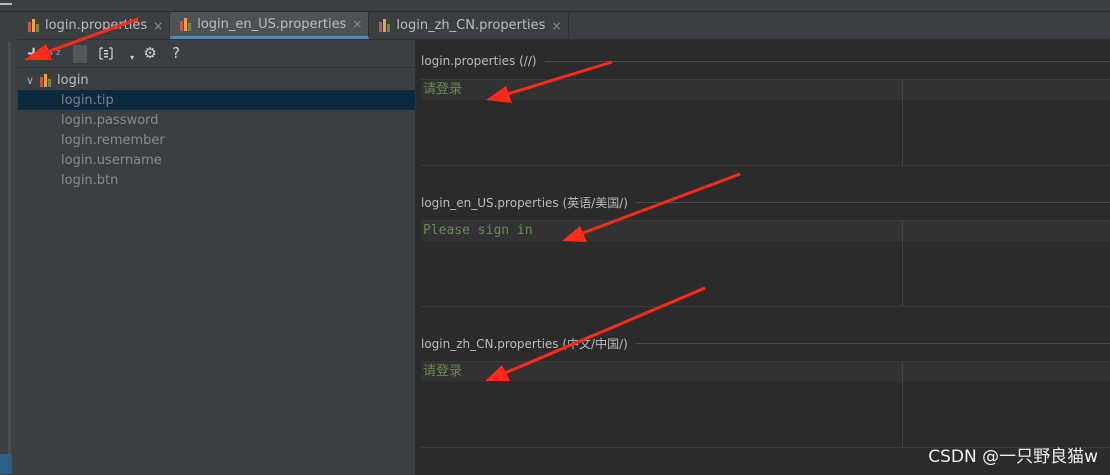  Describe the element at coordinates (73, 80) in the screenshot. I see `tree-root-label: login` at that location.